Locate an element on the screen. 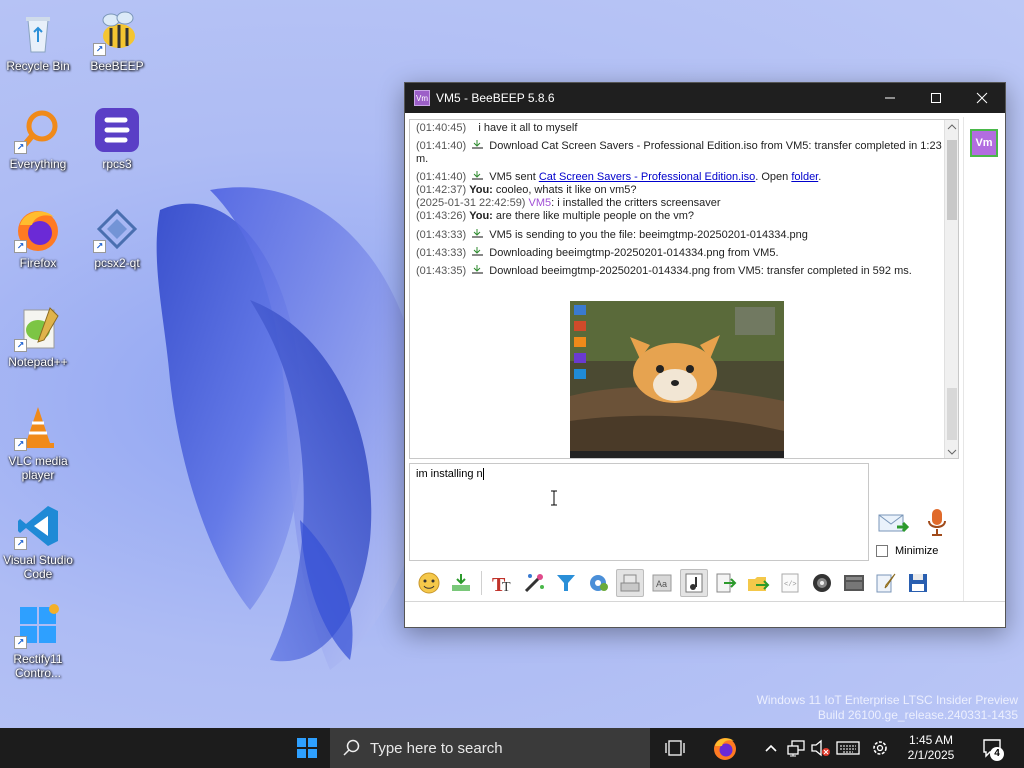 The image size is (1024, 768). send-button is located at coordinates (894, 523).